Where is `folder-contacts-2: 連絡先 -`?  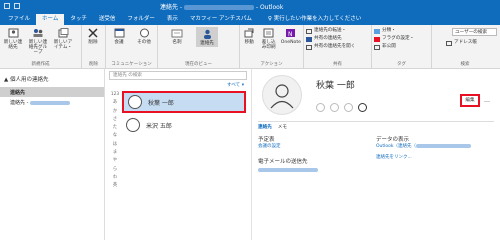
folder-contacts-2: 連絡先 - is located at coordinates (52, 102).